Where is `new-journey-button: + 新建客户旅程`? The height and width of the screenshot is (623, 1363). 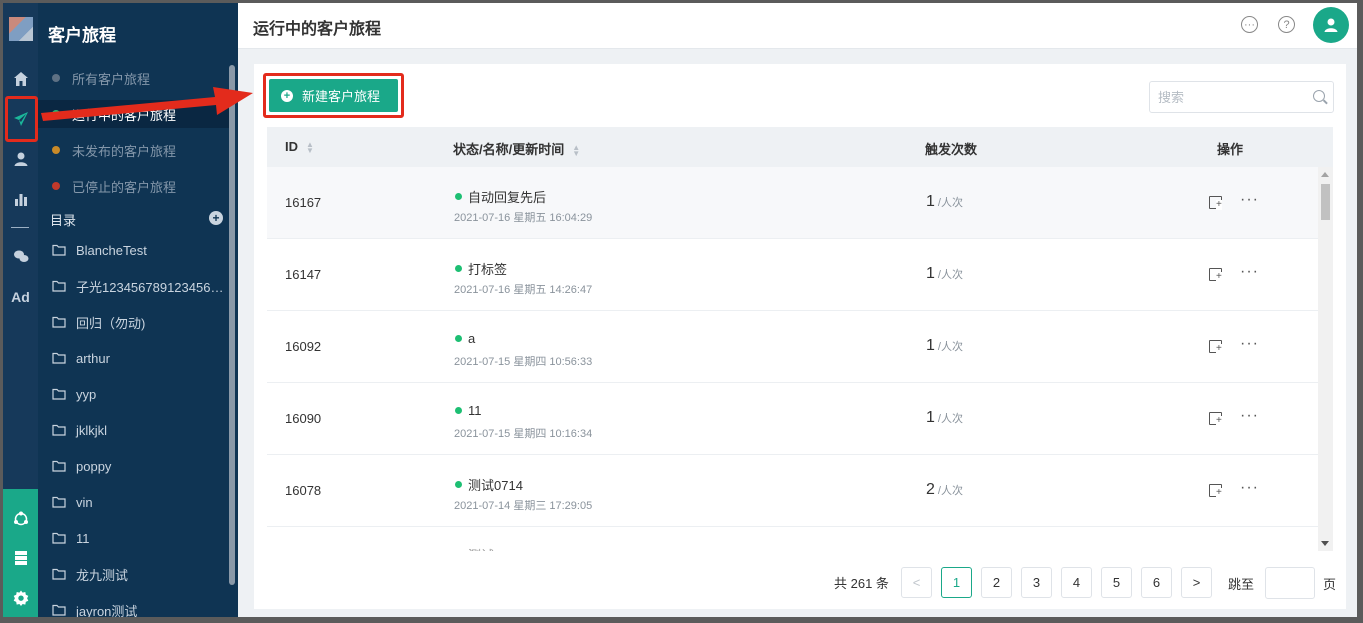 new-journey-button: + 新建客户旅程 is located at coordinates (333, 95).